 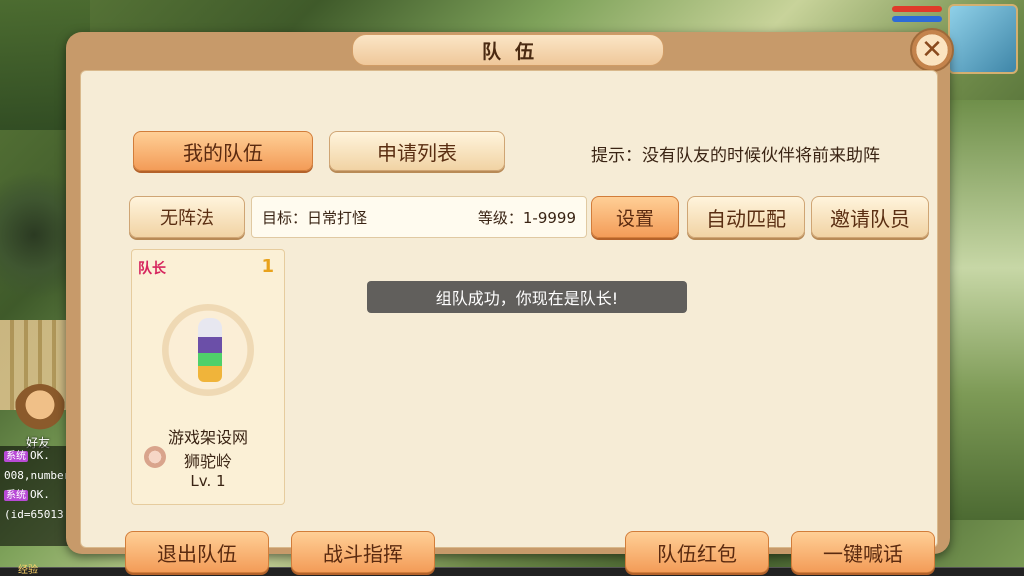 What do you see at coordinates (984, 310) in the screenshot?
I see `background-scenery-right` at bounding box center [984, 310].